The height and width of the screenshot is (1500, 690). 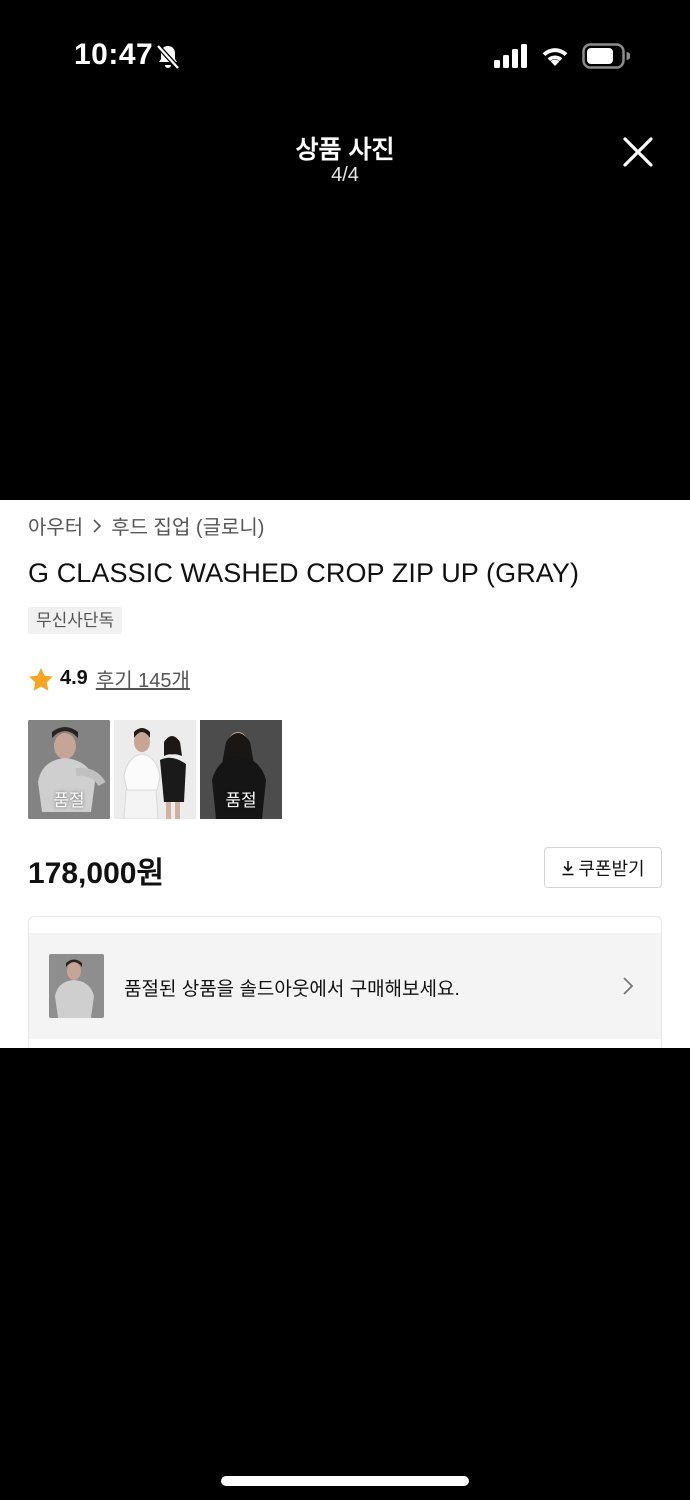 I want to click on thumbnail-white, so click(x=155, y=769).